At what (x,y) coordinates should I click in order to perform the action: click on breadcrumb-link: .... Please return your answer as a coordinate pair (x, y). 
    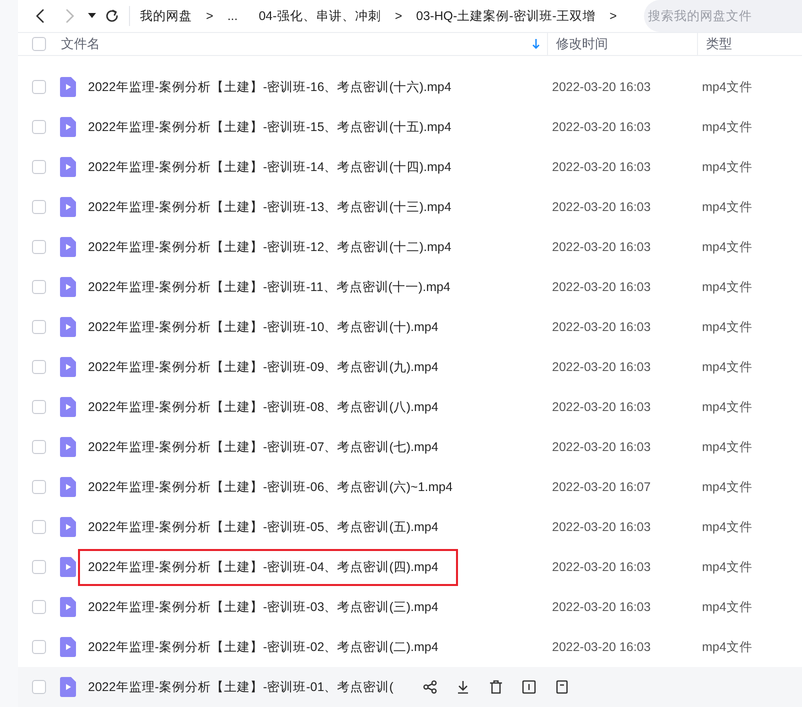
    Looking at the image, I should click on (232, 16).